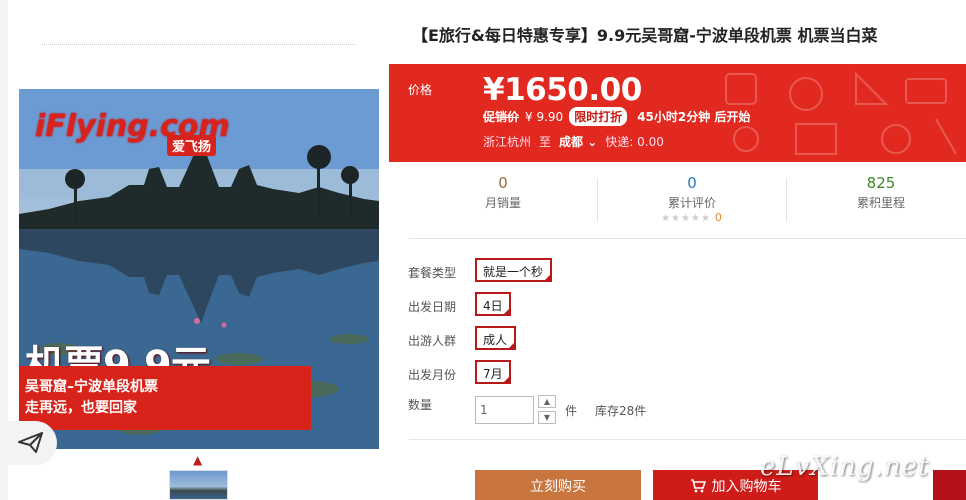 The width and height of the screenshot is (966, 500). Describe the element at coordinates (881, 183) in the screenshot. I see `mileage-value: 825` at that location.